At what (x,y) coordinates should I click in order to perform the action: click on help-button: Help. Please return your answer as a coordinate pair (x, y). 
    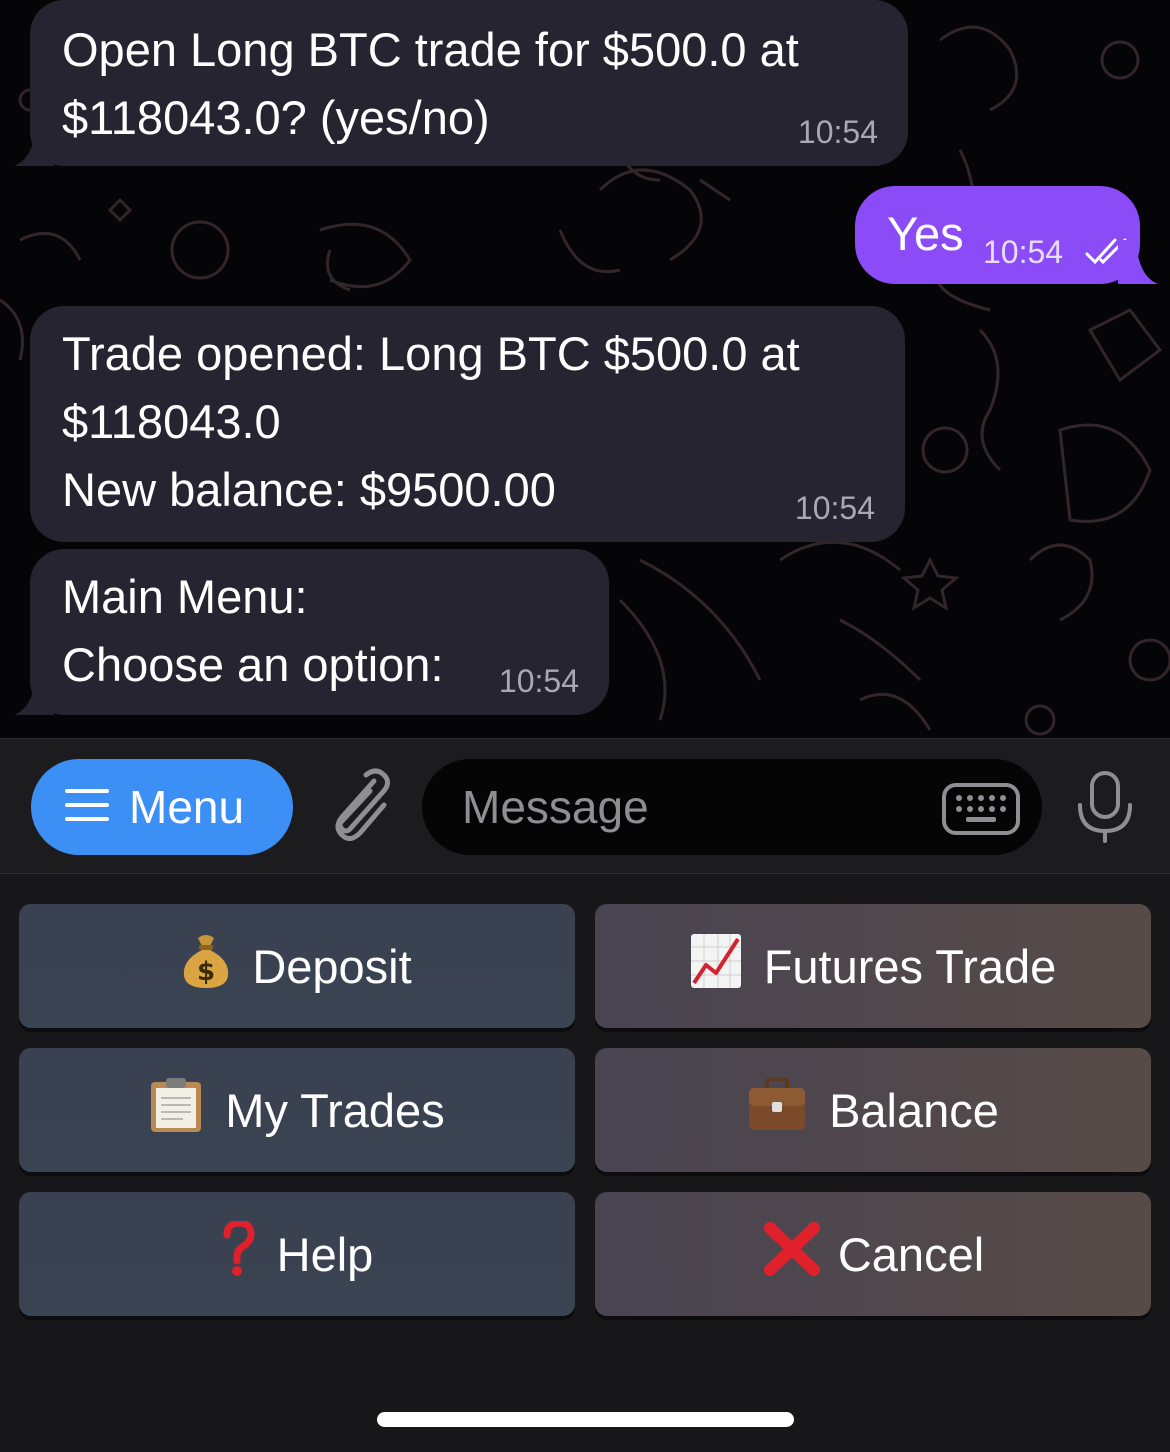
    Looking at the image, I should click on (297, 1254).